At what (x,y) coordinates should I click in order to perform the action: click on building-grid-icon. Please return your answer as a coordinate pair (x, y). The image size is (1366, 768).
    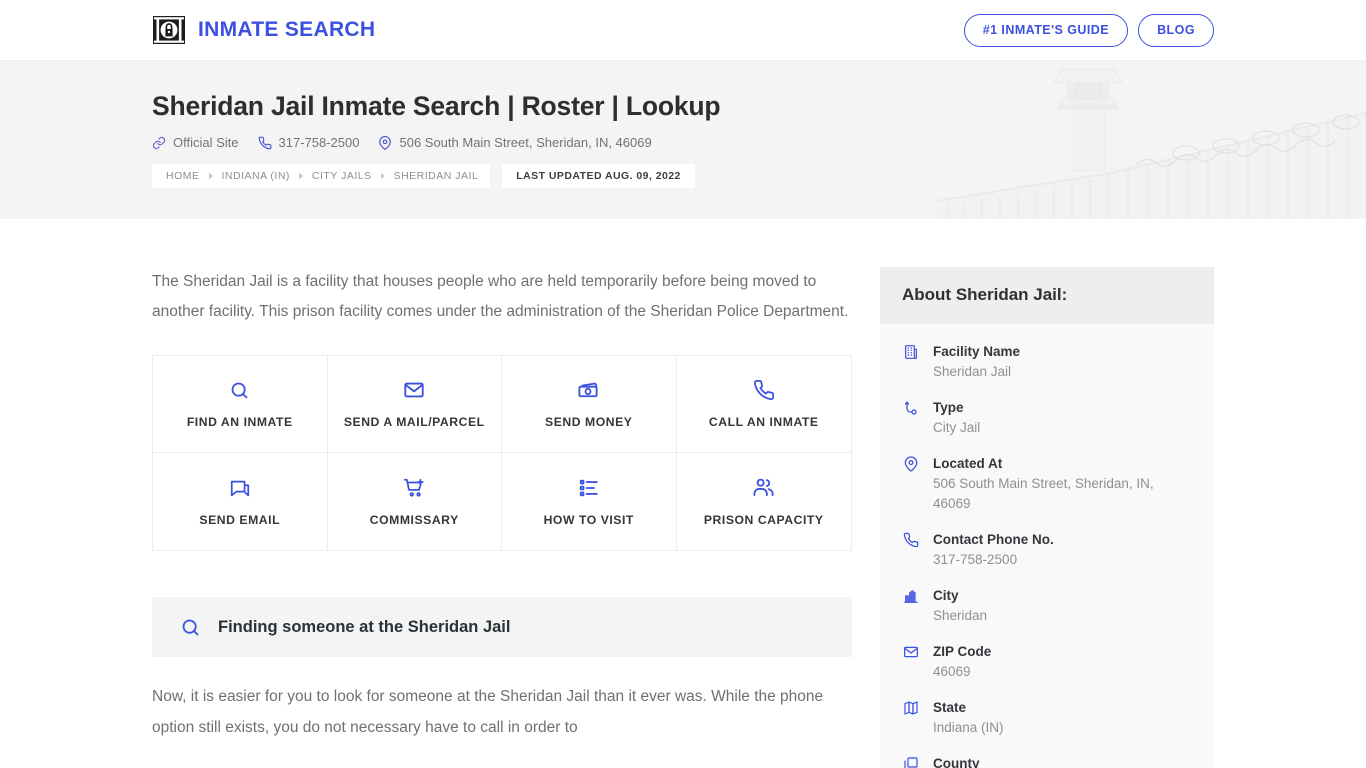
    Looking at the image, I should click on (911, 351).